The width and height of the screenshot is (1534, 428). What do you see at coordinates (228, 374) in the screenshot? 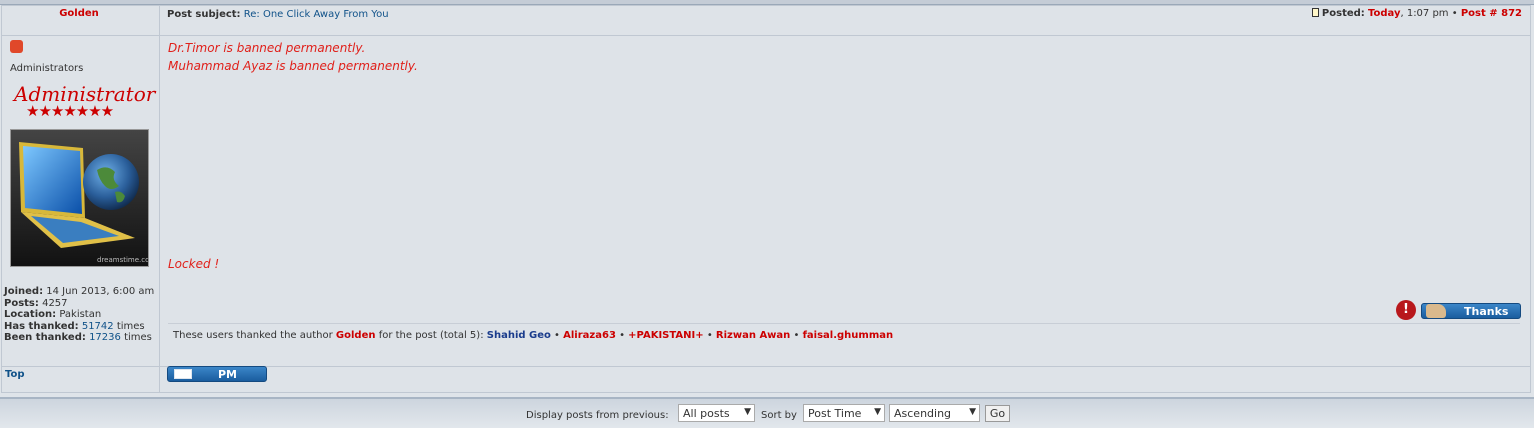
I see `pm-button-label: PM` at bounding box center [228, 374].